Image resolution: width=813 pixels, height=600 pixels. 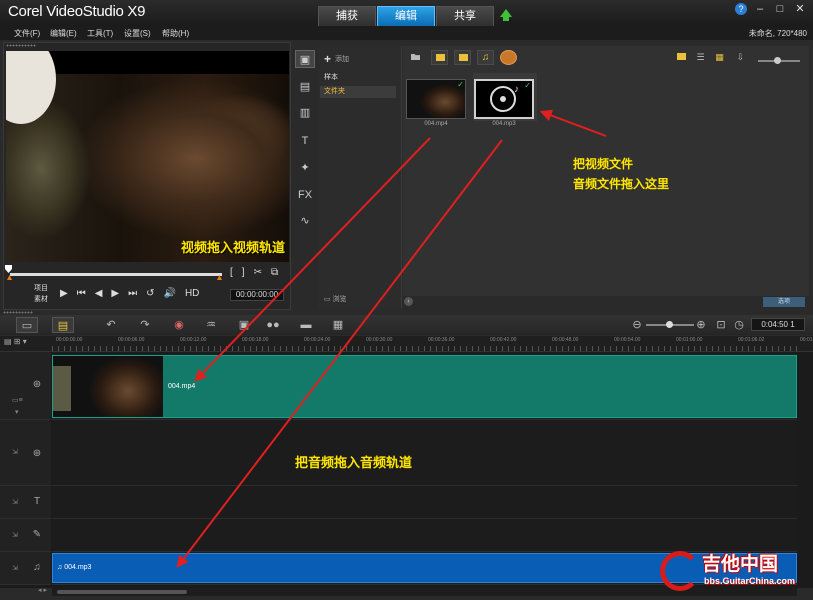 I want to click on scroll-arrows: ◂ ▸, so click(x=42, y=590).